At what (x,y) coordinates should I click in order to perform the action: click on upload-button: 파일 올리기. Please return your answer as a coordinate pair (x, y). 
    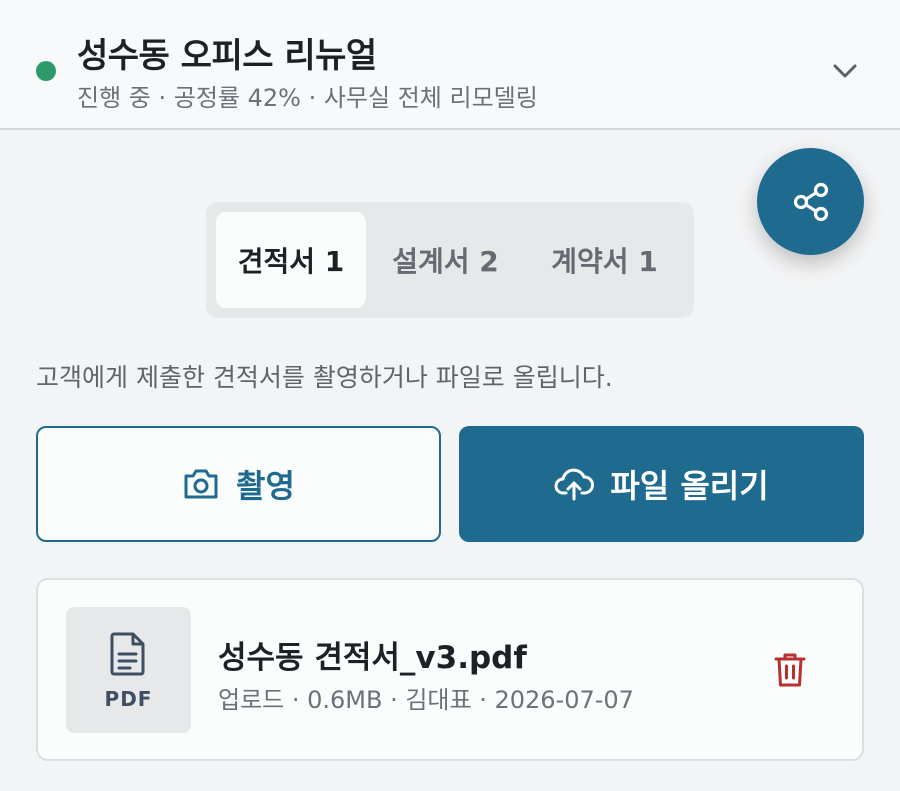
    Looking at the image, I should click on (661, 484).